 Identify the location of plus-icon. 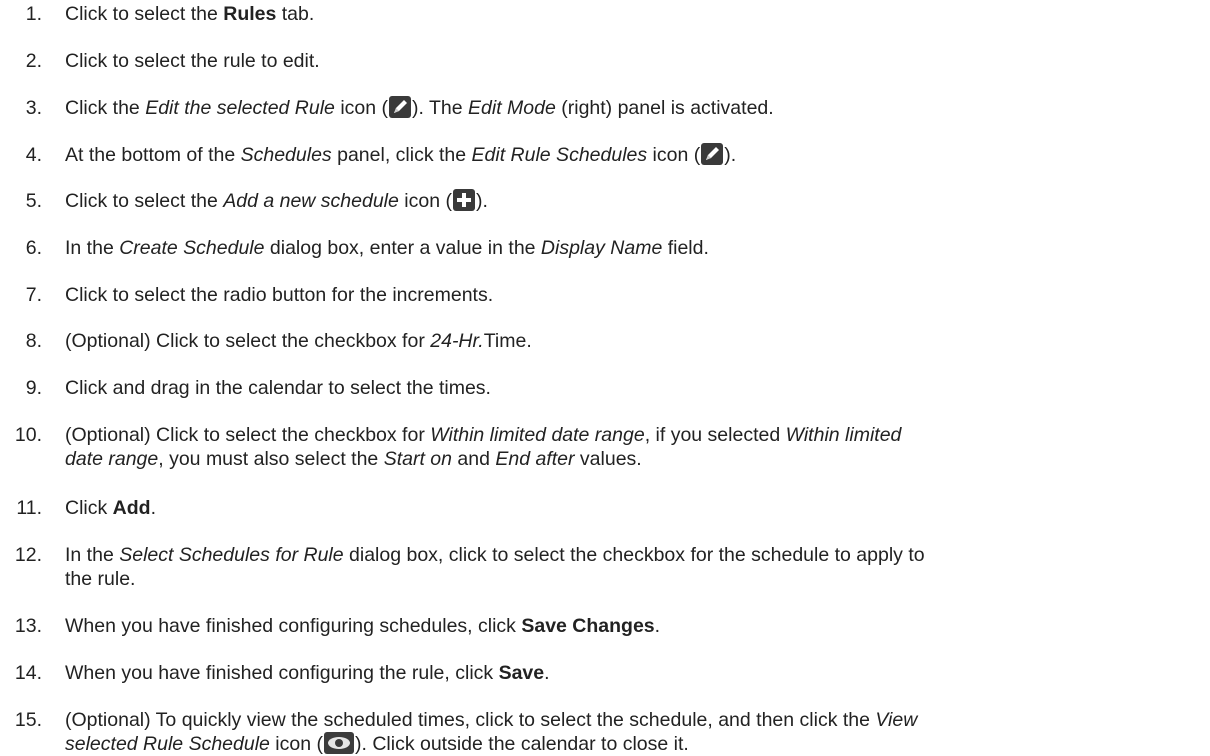
(463, 200).